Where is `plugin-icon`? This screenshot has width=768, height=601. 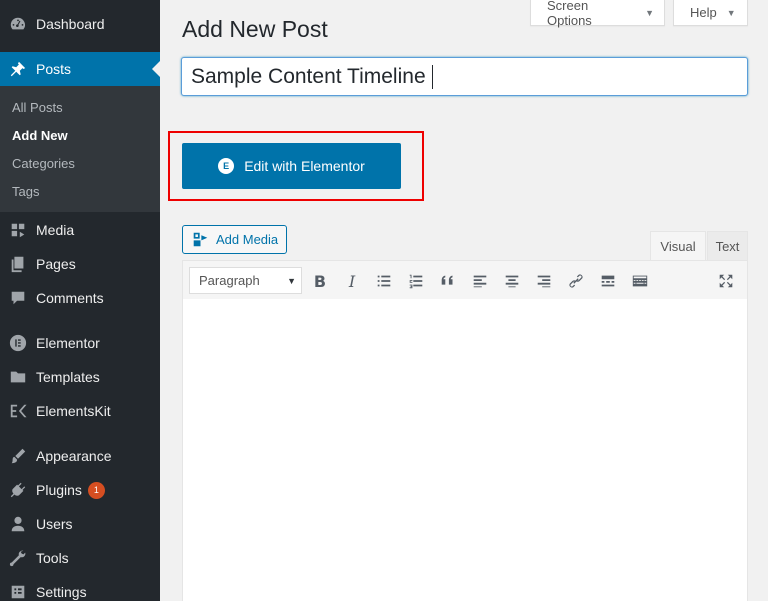 plugin-icon is located at coordinates (18, 490).